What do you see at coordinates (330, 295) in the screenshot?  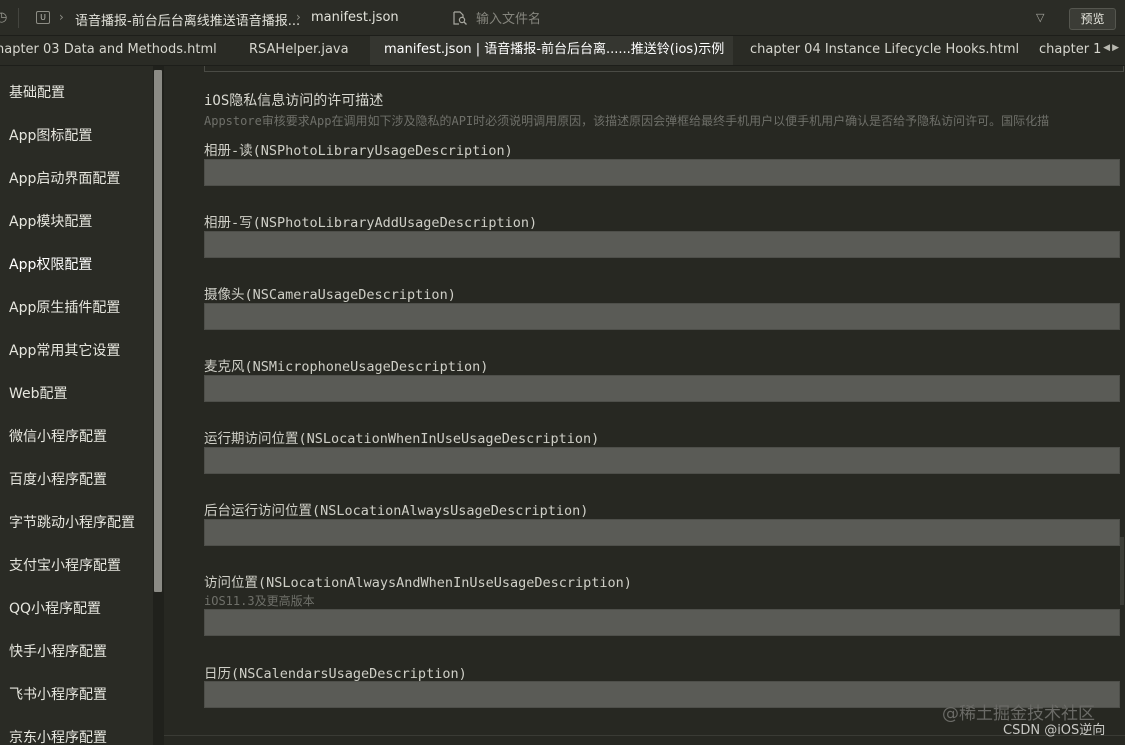 I see `field-label: 摄像头(NSCameraUsageDescription)` at bounding box center [330, 295].